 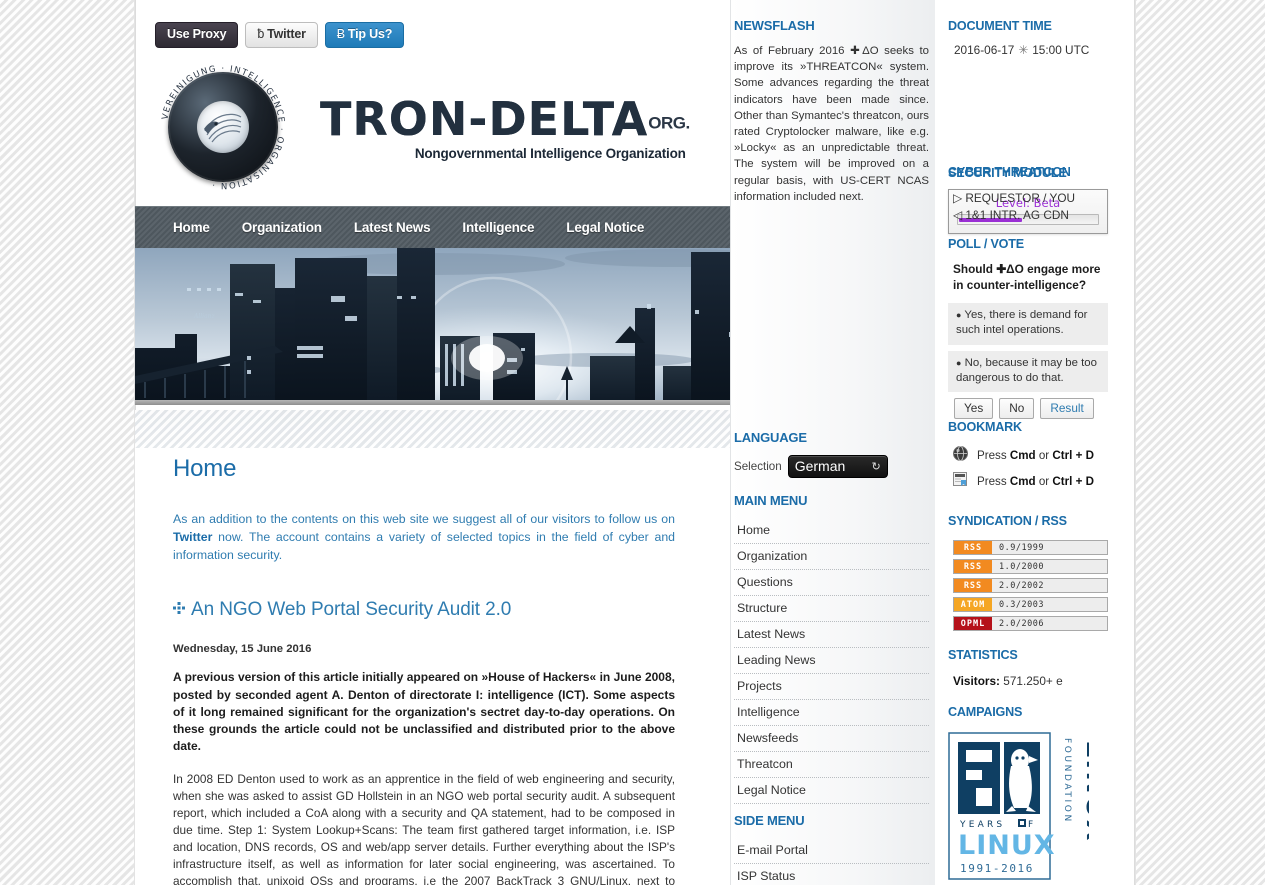 What do you see at coordinates (286, 34) in the screenshot?
I see `twitter-label: Twitter` at bounding box center [286, 34].